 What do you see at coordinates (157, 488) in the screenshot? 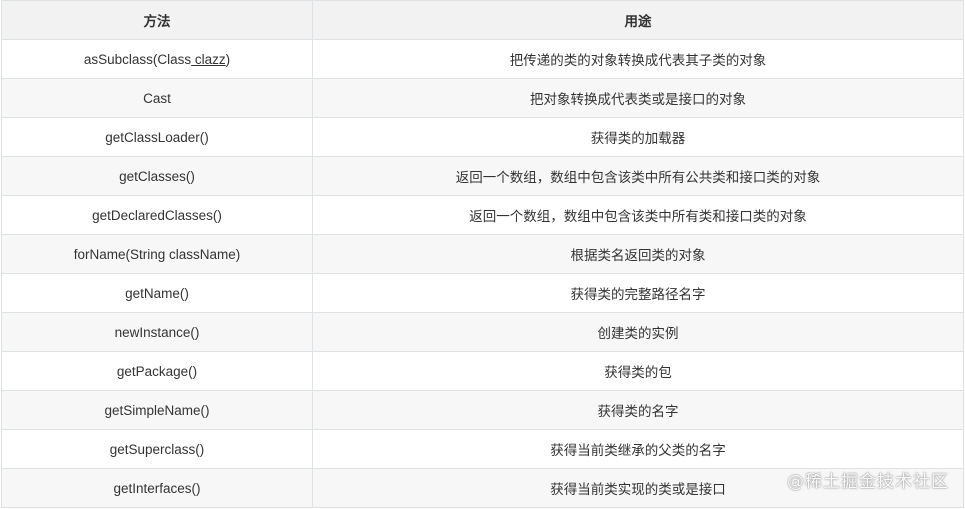
I see `method-cell: getInterfaces()` at bounding box center [157, 488].